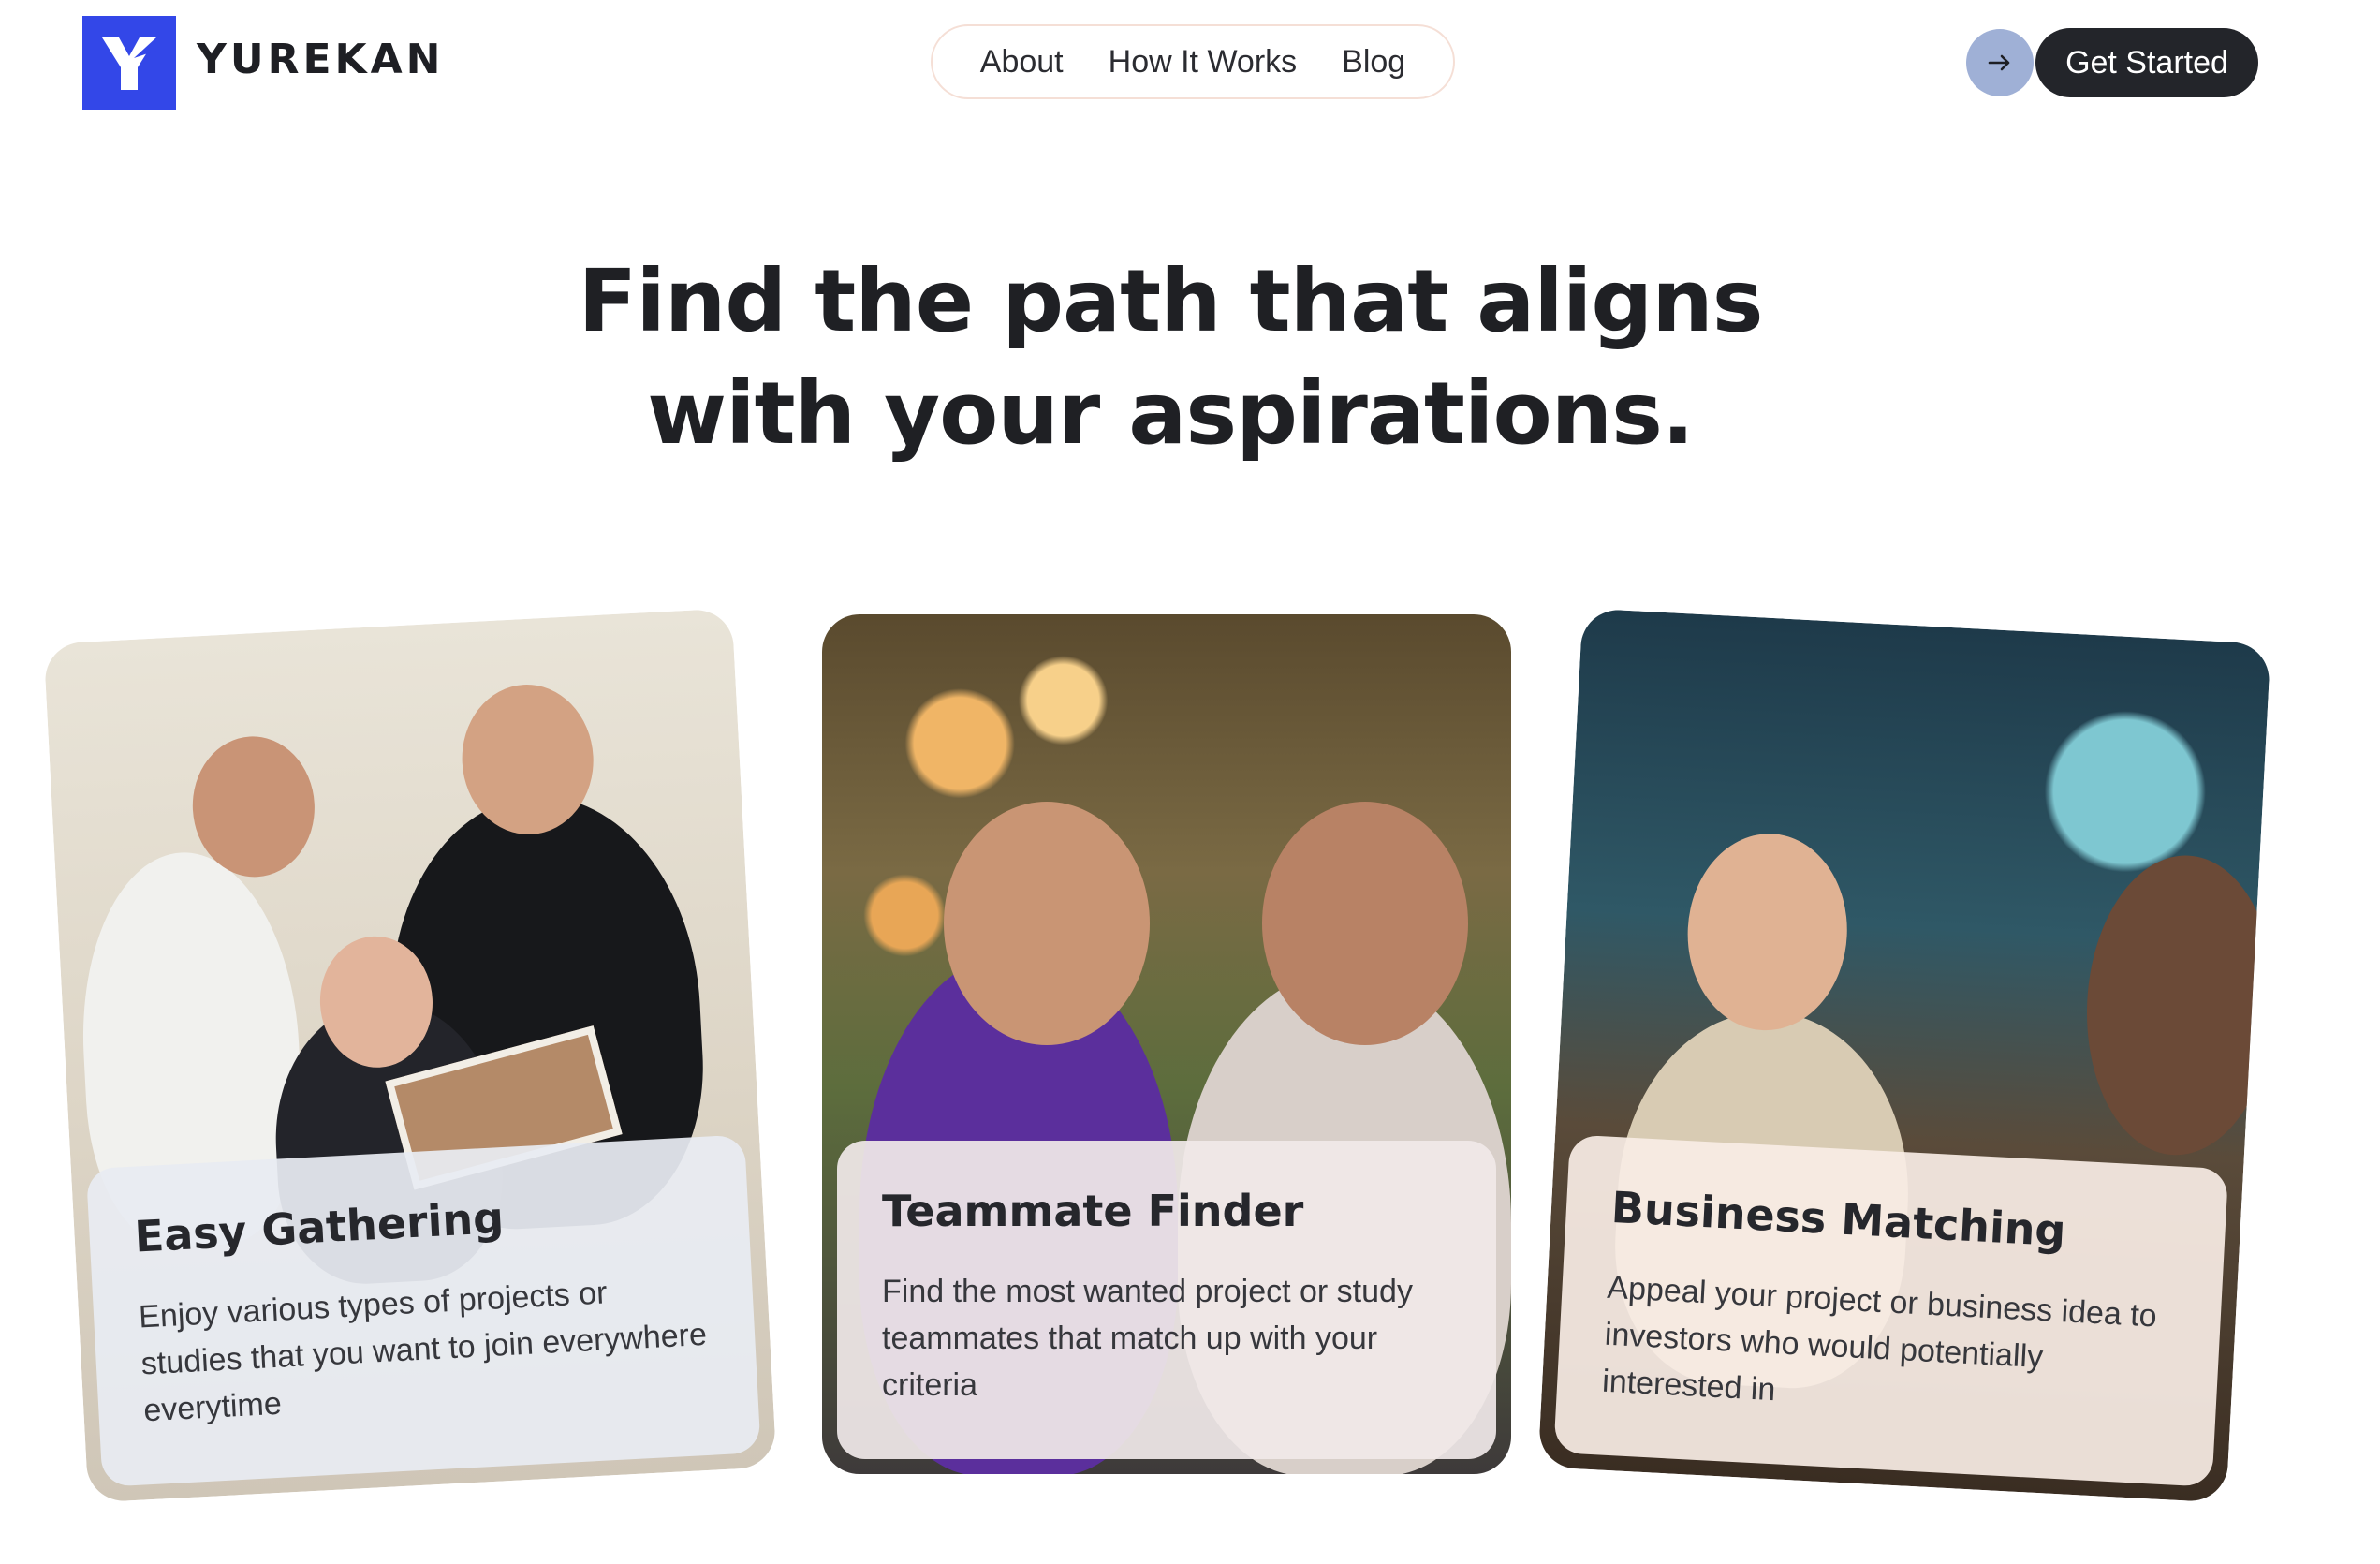 The image size is (2380, 1564). Describe the element at coordinates (1171, 413) in the screenshot. I see `hero-line-2: with your aspirations.` at that location.